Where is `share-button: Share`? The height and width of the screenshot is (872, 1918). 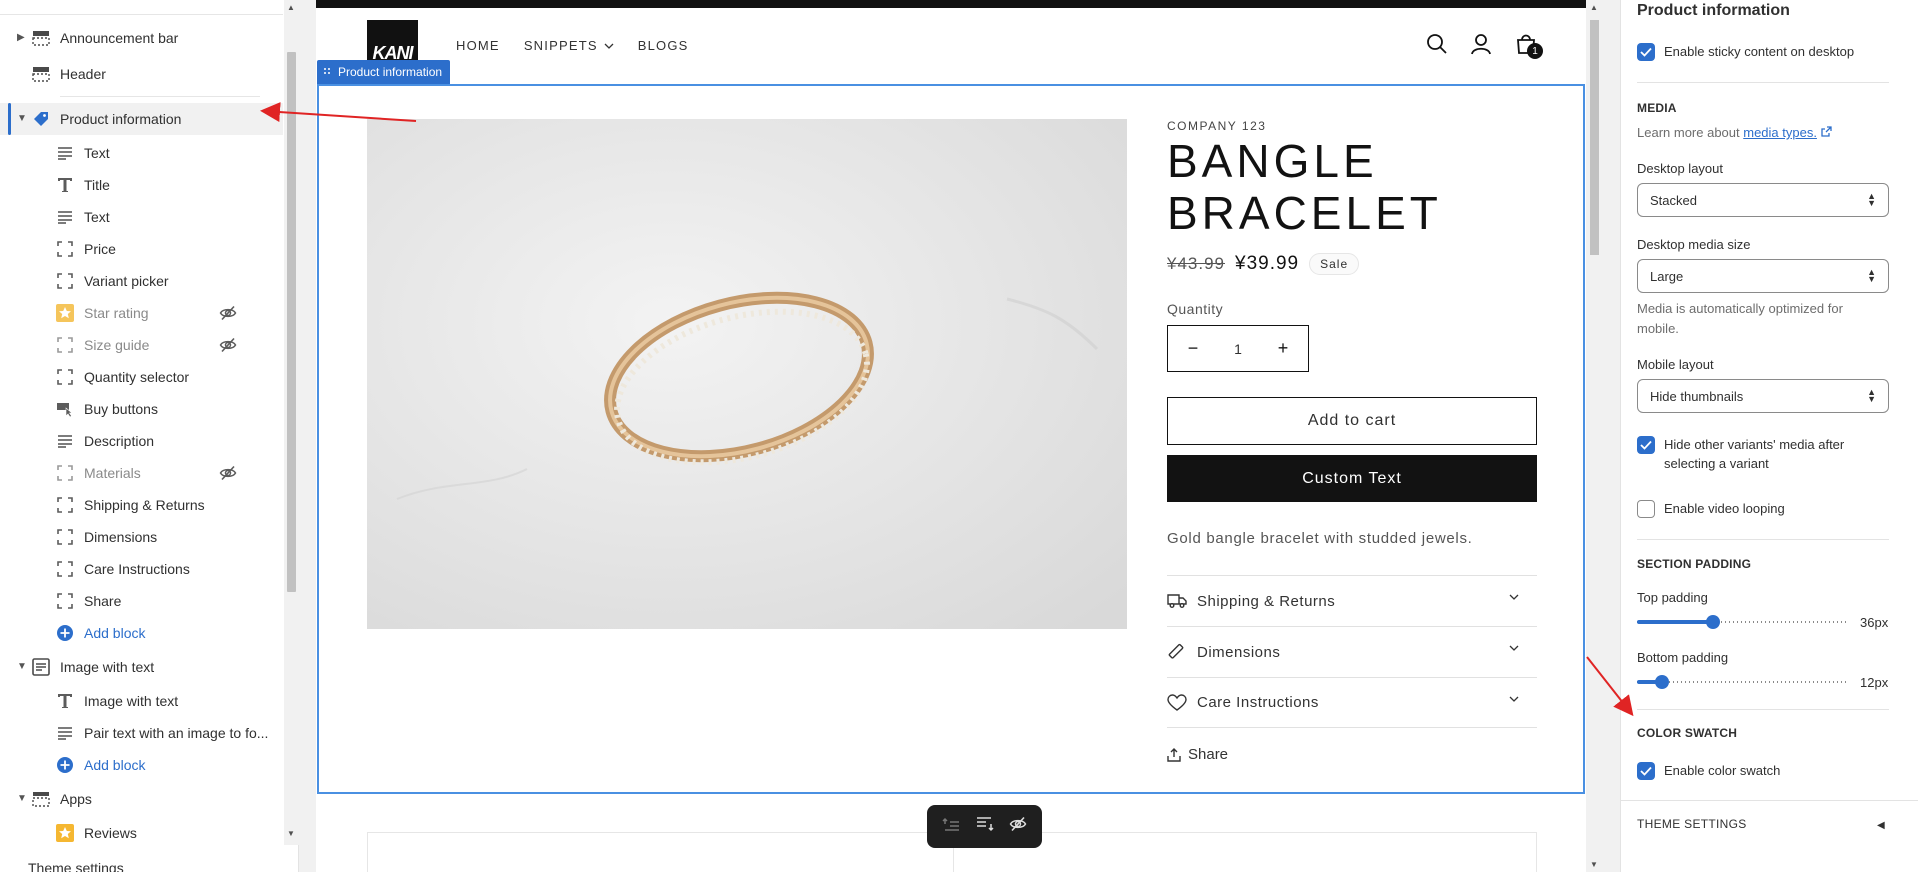 share-button: Share is located at coordinates (1197, 754).